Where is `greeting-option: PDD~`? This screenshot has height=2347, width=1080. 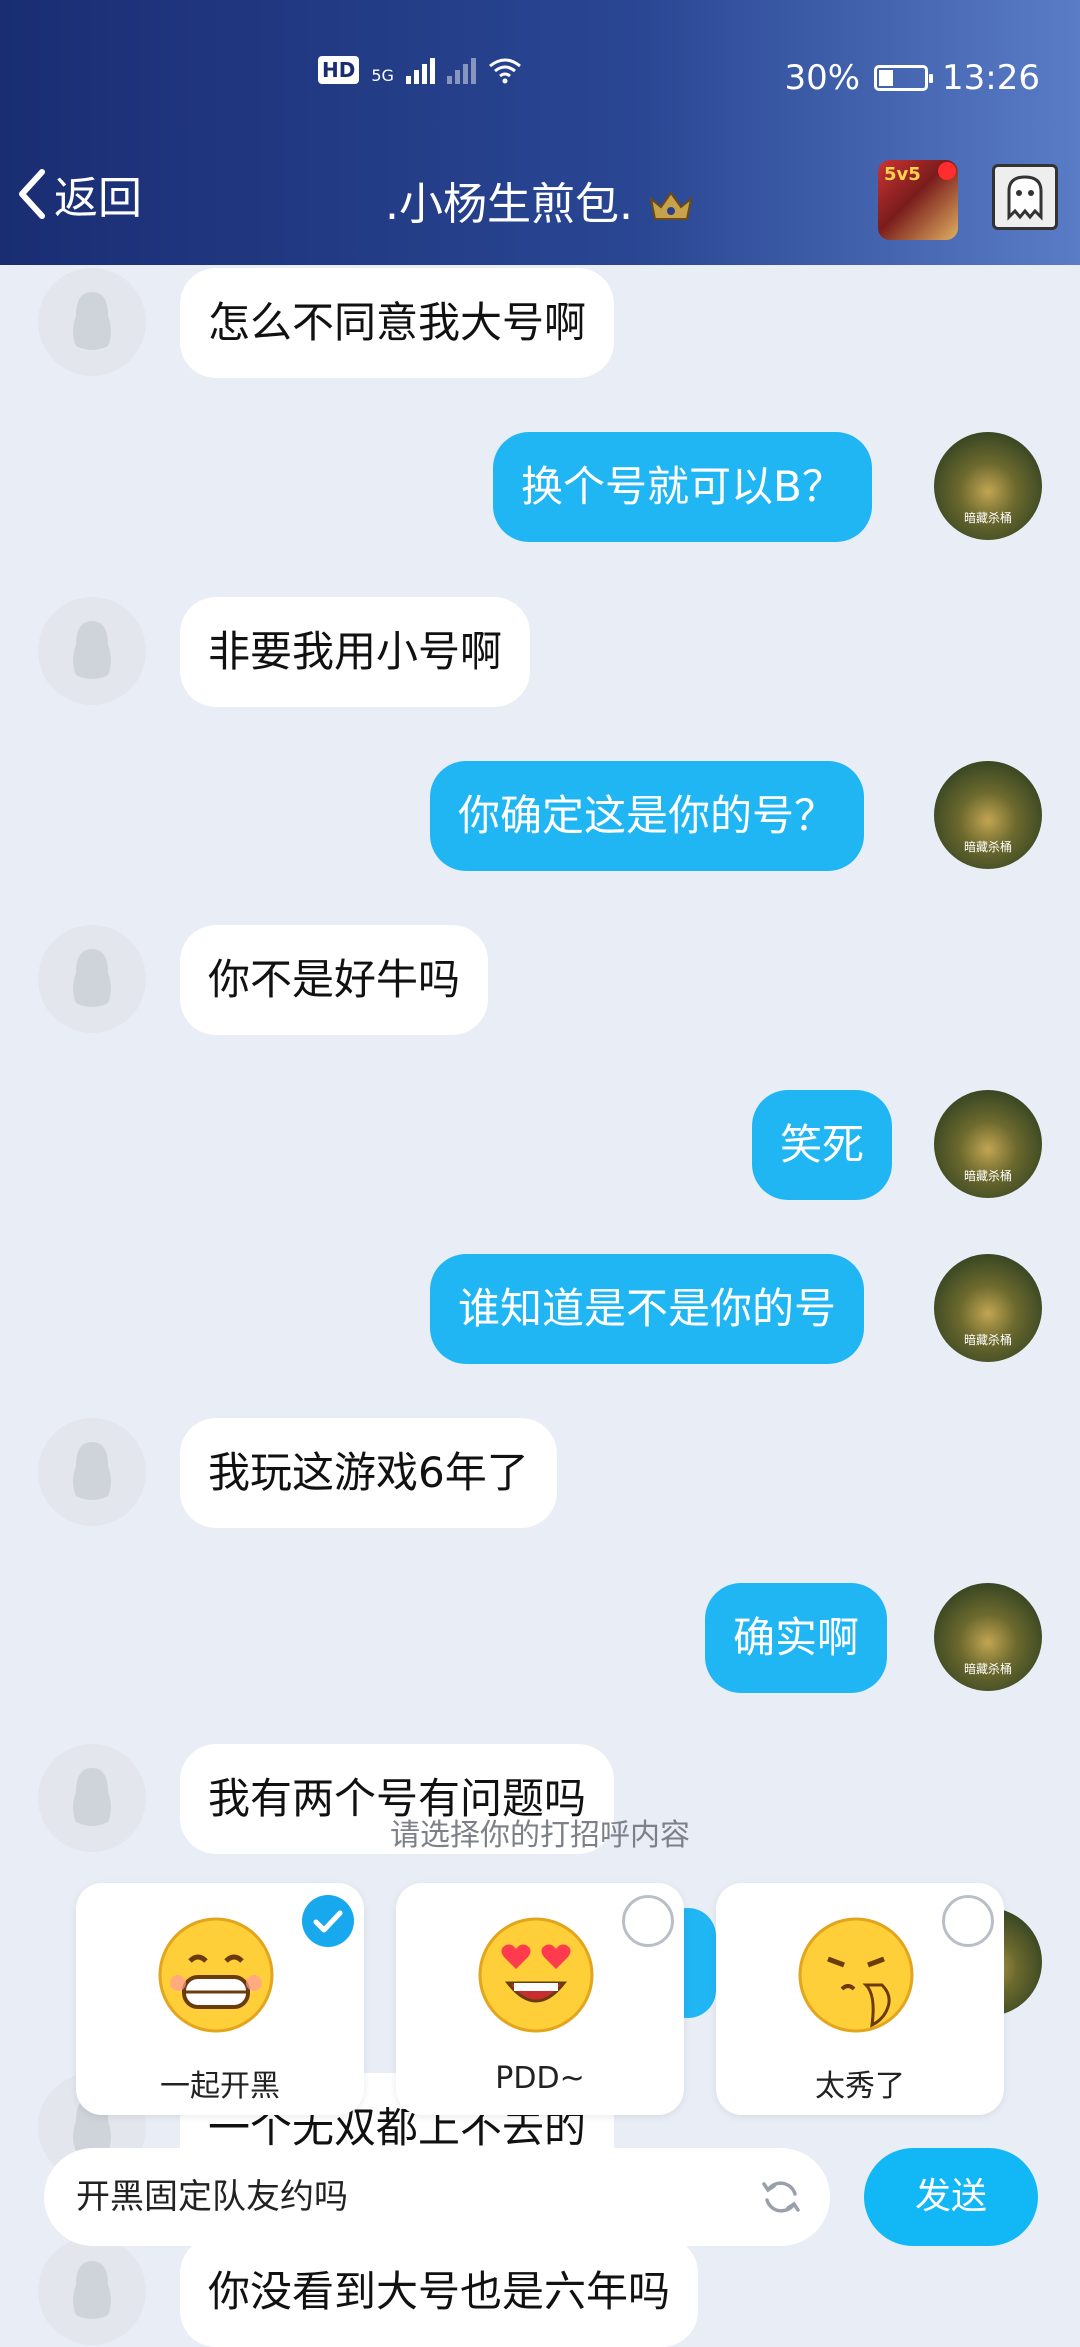
greeting-option: PDD~ is located at coordinates (540, 1999).